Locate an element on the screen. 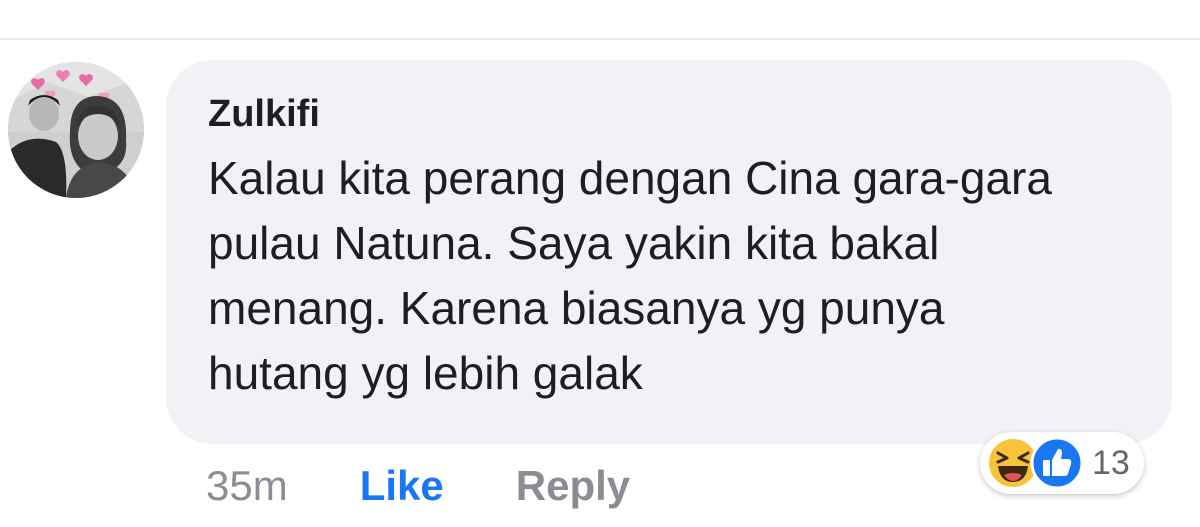  top-divider is located at coordinates (600, 39).